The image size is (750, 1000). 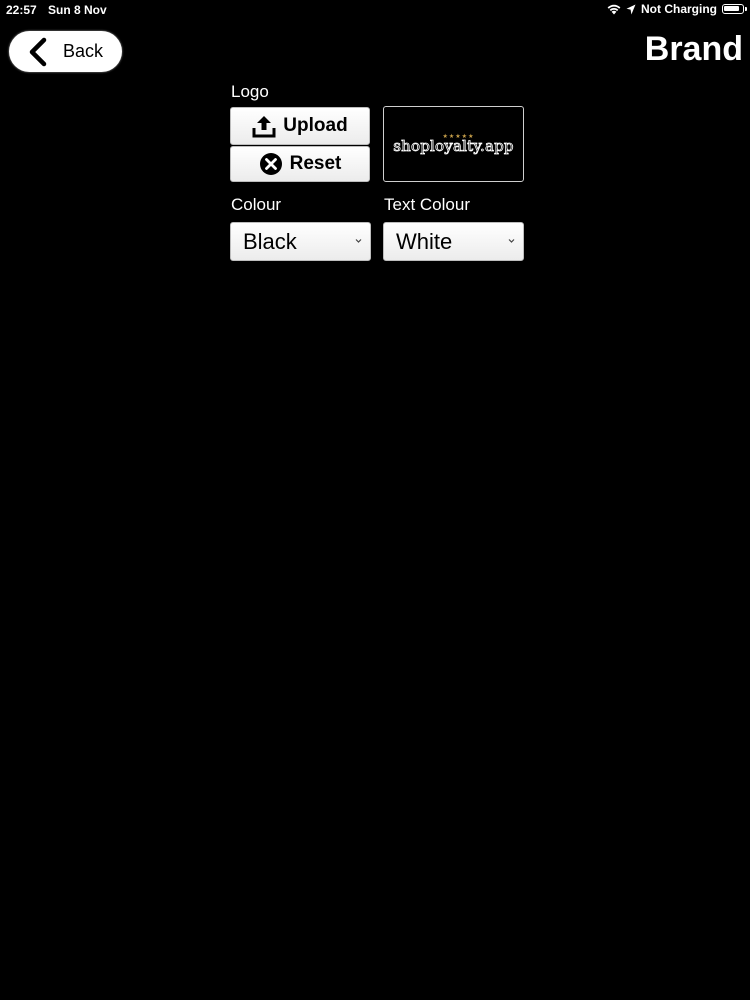 I want to click on colour-label: Colour, so click(x=256, y=204).